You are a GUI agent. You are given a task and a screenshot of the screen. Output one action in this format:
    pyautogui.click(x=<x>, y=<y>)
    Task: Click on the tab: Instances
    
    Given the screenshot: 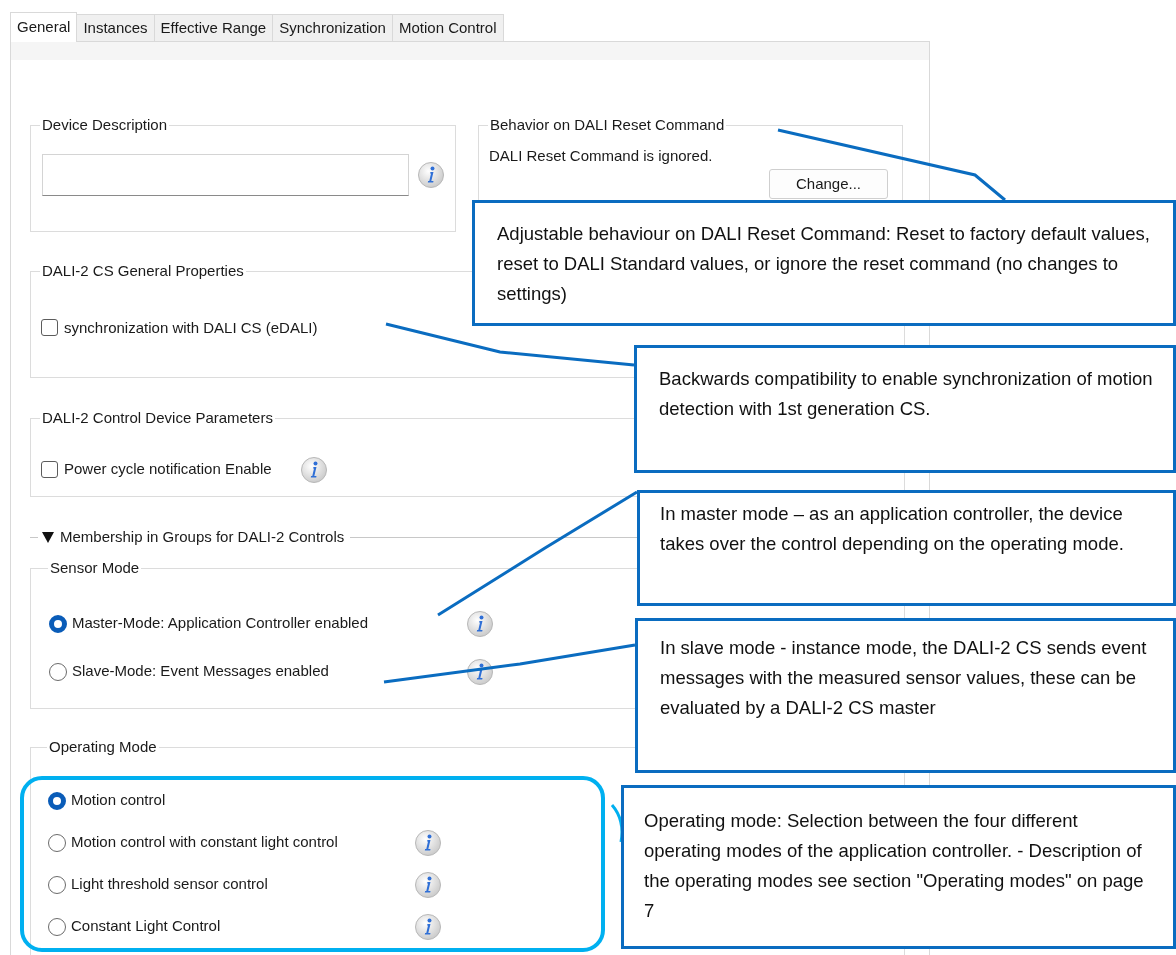 What is the action you would take?
    pyautogui.click(x=115, y=27)
    